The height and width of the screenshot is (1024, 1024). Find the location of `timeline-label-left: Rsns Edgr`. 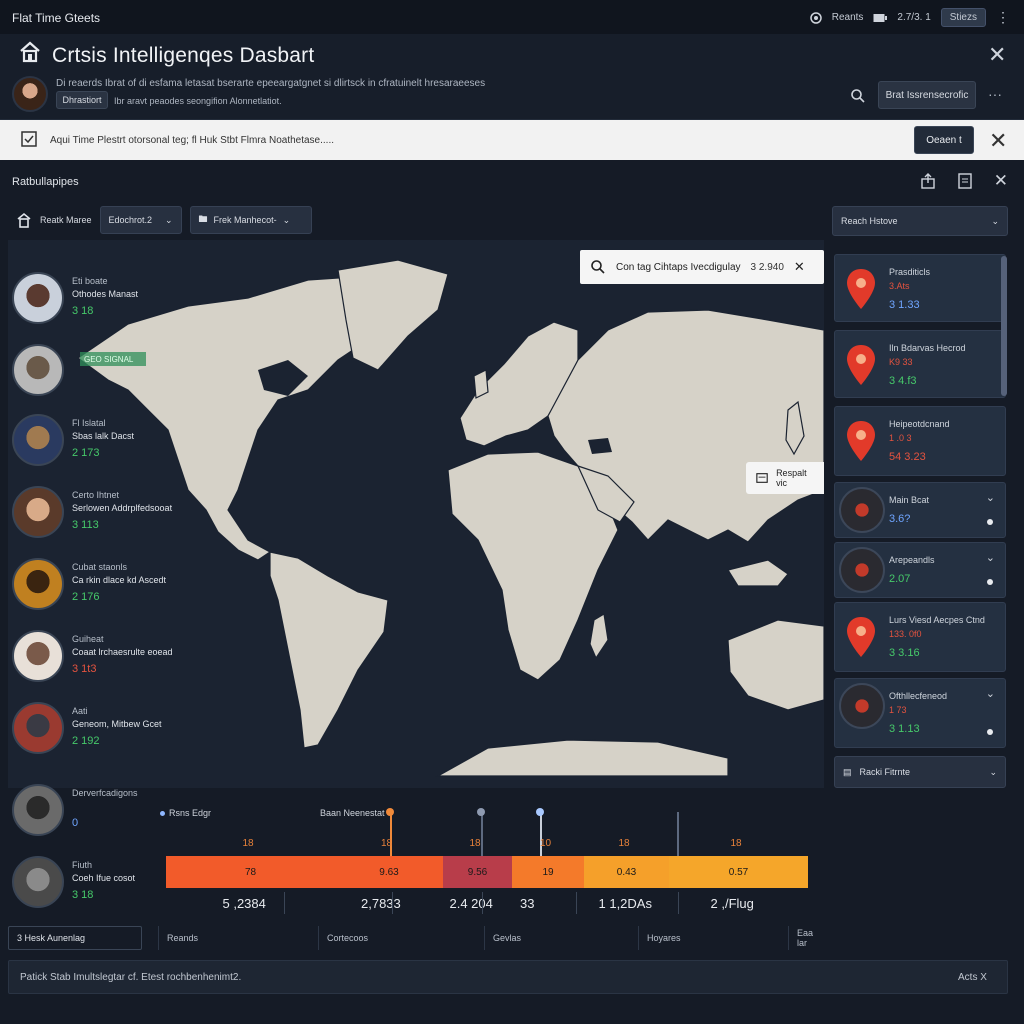

timeline-label-left: Rsns Edgr is located at coordinates (190, 813).